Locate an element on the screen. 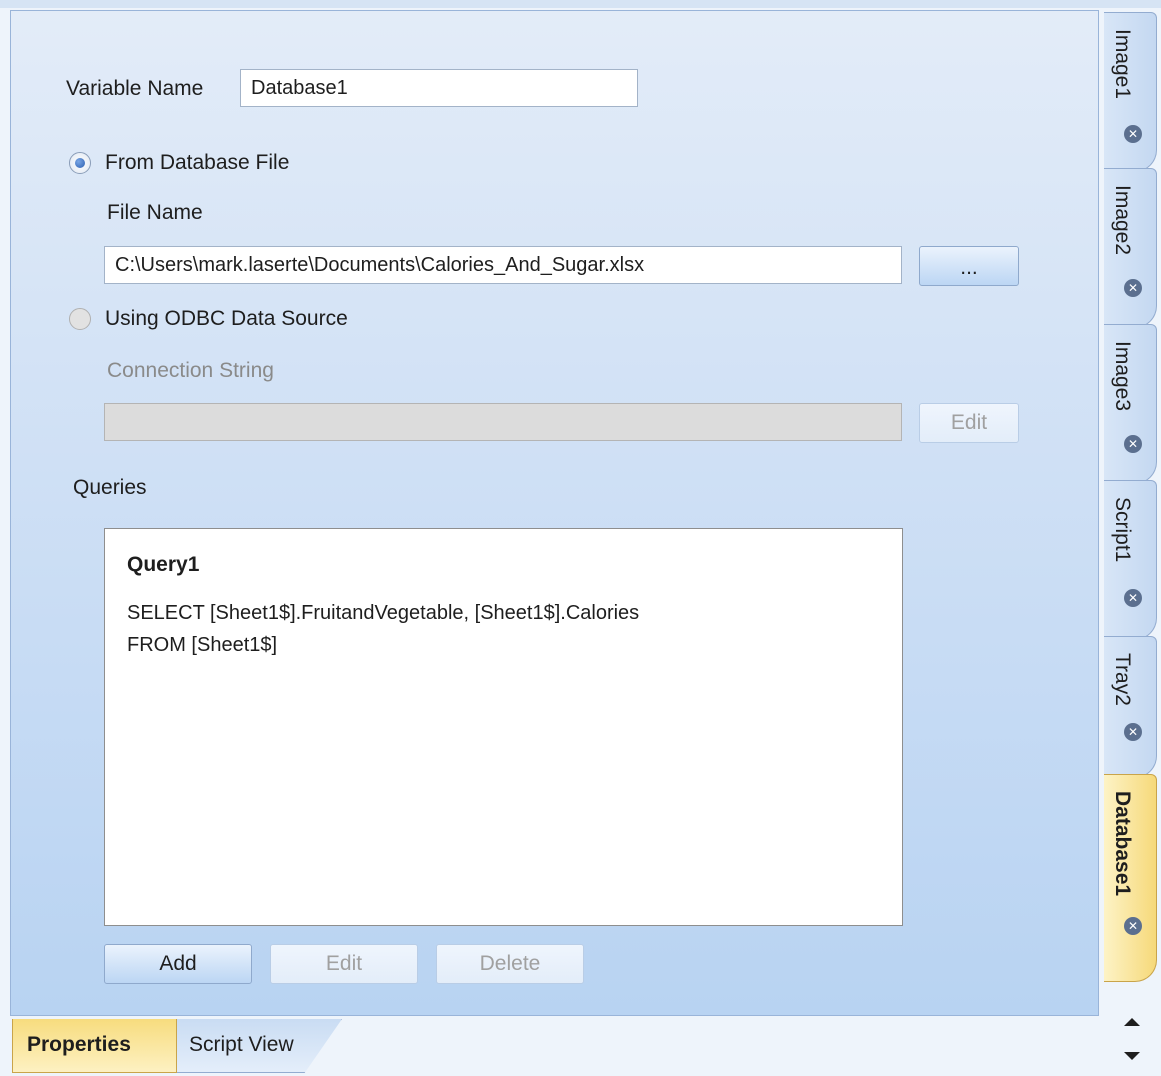 This screenshot has height=1076, width=1161. tab-image3: Image3 ✕ is located at coordinates (1130, 404).